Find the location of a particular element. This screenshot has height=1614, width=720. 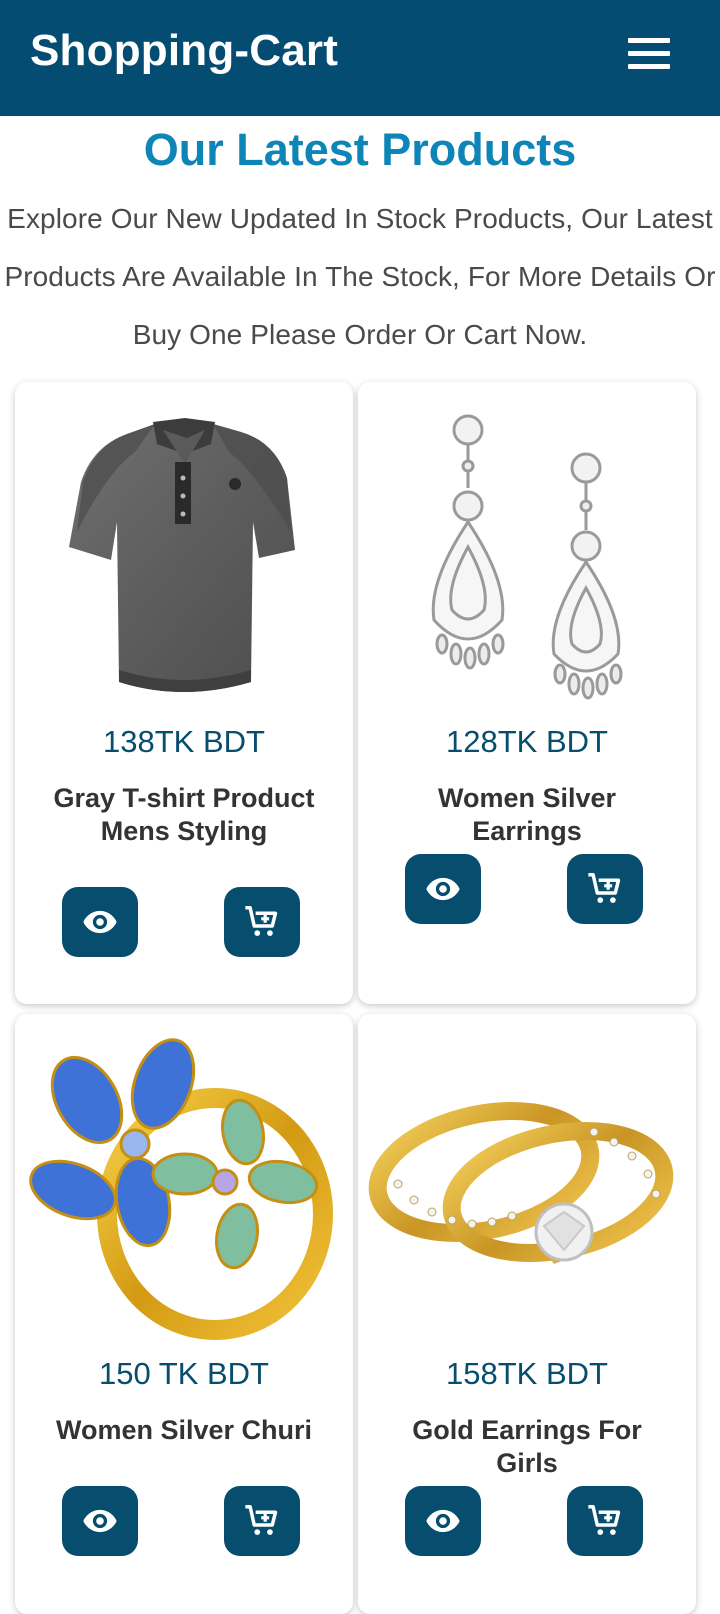

product-price: 150 TK BDT is located at coordinates (183, 1373).